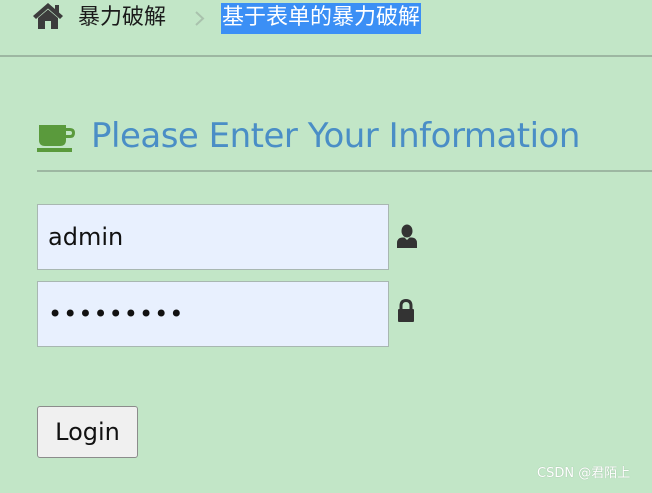 The width and height of the screenshot is (652, 493). Describe the element at coordinates (87, 432) in the screenshot. I see `login-button: Login` at that location.